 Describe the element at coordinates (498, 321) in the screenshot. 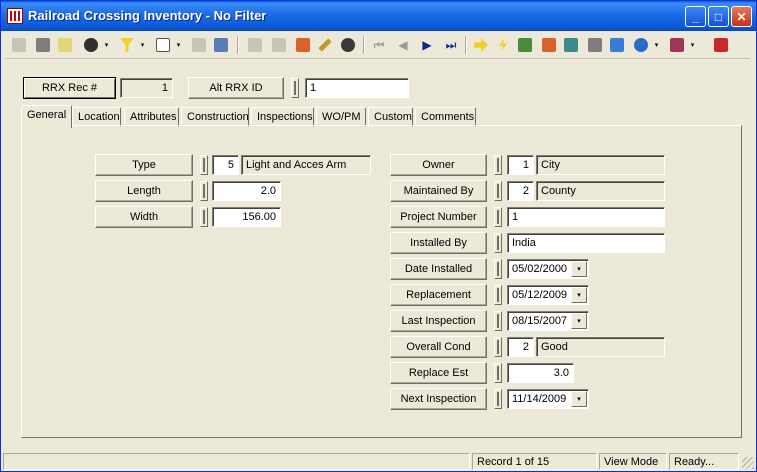

I see `last-inspection-grip` at that location.